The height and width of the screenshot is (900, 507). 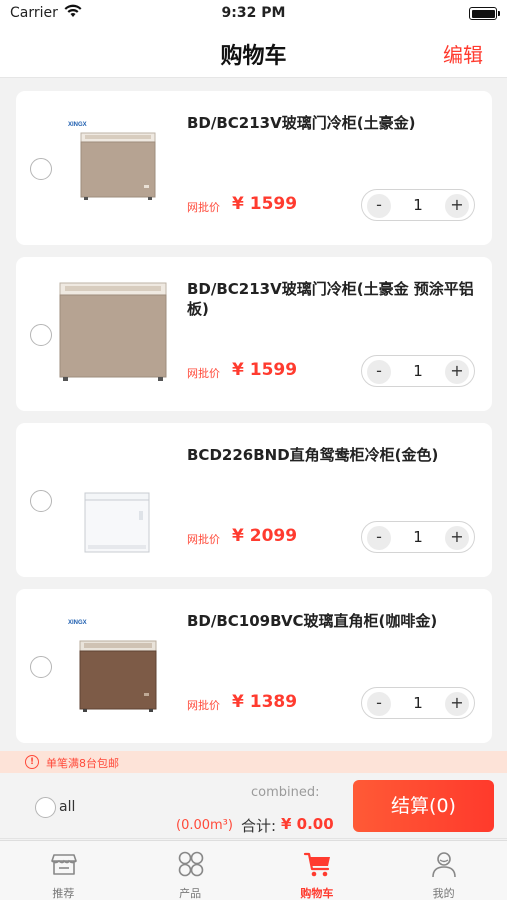 What do you see at coordinates (63, 893) in the screenshot?
I see `tab-label: 推荐` at bounding box center [63, 893].